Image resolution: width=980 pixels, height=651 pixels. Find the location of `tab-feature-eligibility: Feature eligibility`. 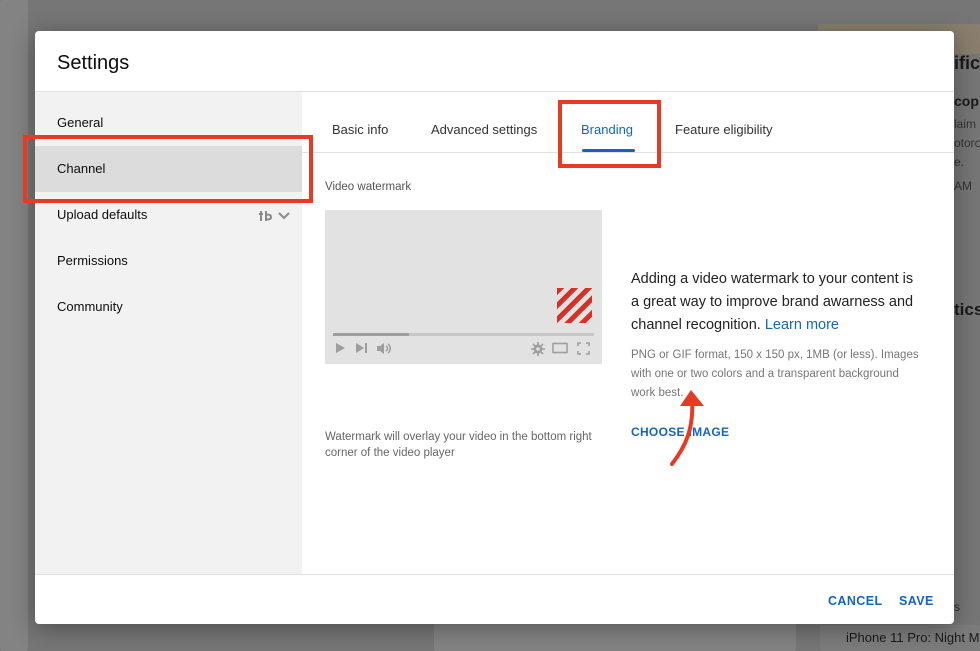

tab-feature-eligibility: Feature eligibility is located at coordinates (724, 122).